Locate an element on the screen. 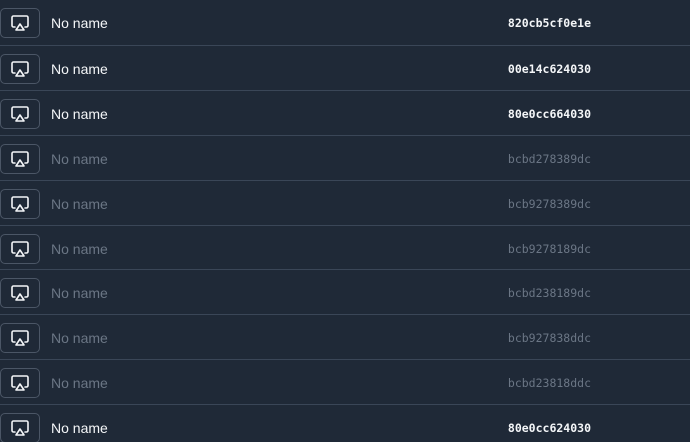 This screenshot has width=690, height=442. device-id: 00e14c624030 is located at coordinates (549, 69).